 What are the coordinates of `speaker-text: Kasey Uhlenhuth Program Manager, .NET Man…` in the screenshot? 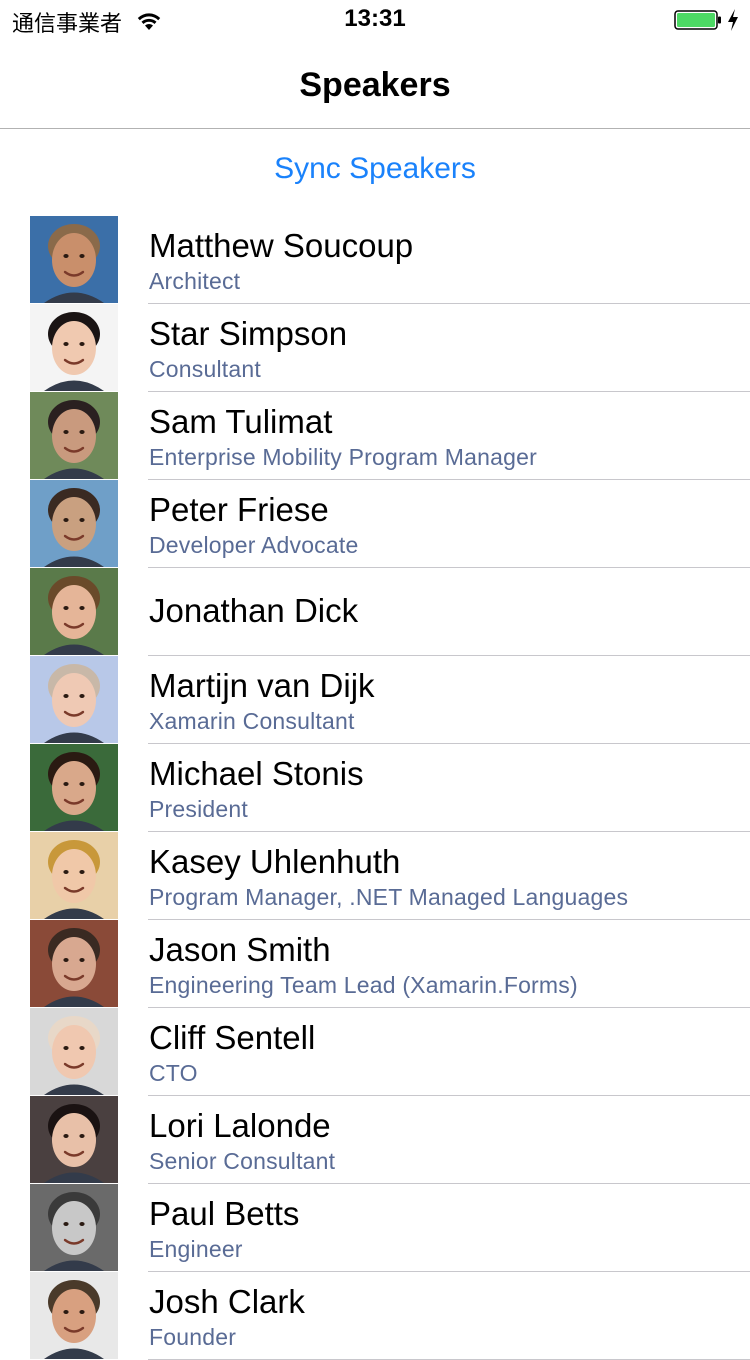 It's located at (449, 876).